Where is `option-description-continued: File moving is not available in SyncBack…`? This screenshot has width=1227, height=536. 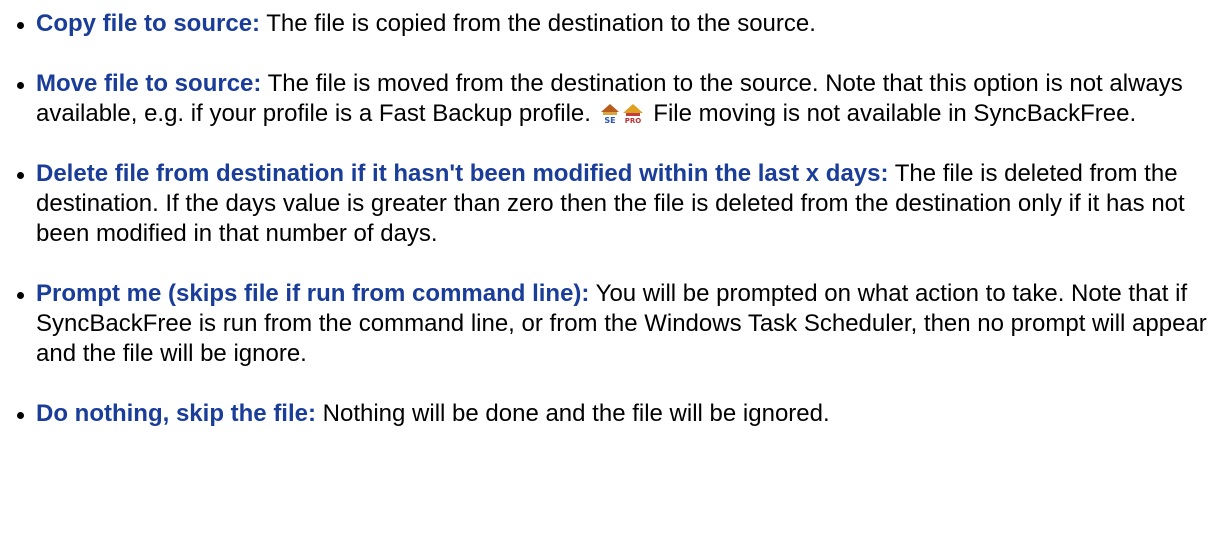
option-description-continued: File moving is not available in SyncBack… is located at coordinates (891, 113).